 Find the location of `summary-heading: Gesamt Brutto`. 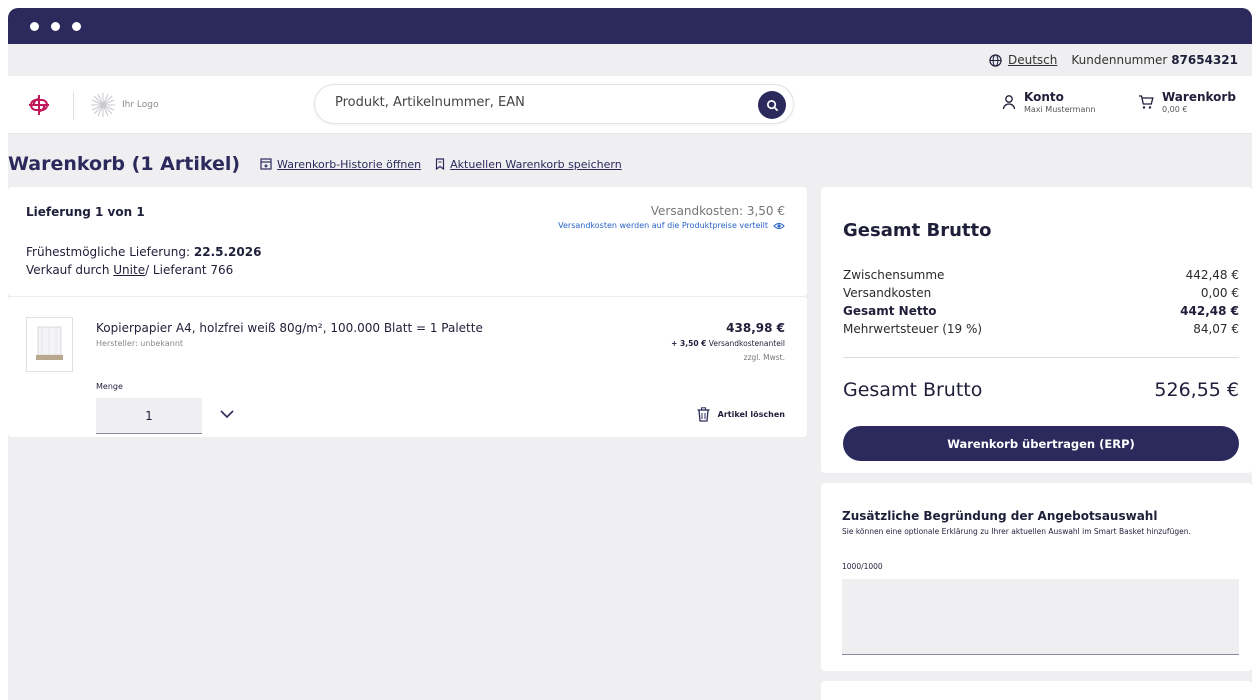

summary-heading: Gesamt Brutto is located at coordinates (917, 230).